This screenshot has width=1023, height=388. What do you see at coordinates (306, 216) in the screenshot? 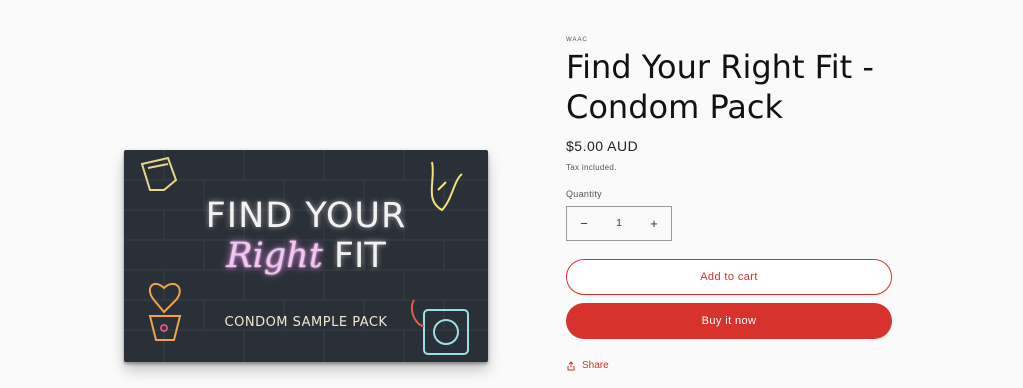
I see `box-headline: FIND YOUR` at bounding box center [306, 216].